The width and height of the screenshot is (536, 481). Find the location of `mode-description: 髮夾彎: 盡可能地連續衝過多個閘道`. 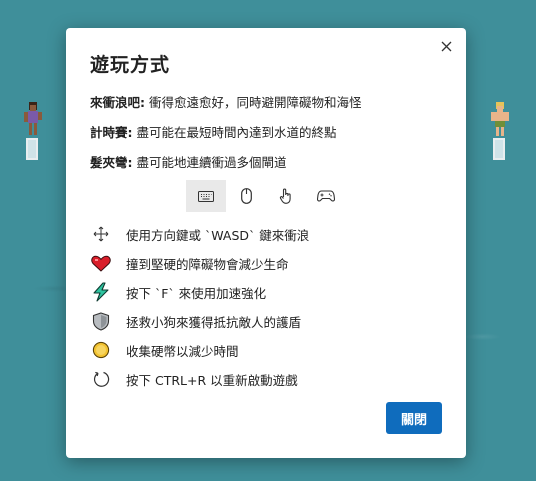

mode-description: 髮夾彎: 盡可能地連續衝過多個閘道 is located at coordinates (225, 163).